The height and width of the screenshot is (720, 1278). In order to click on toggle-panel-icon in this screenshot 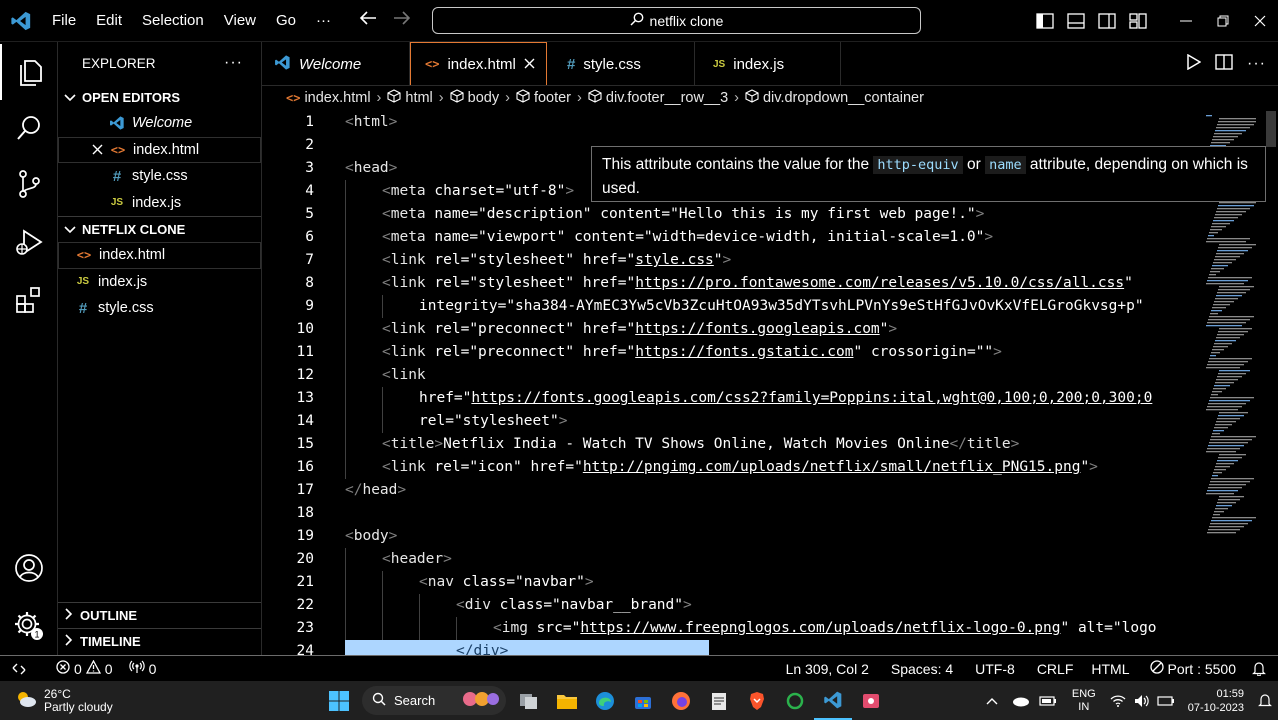, I will do `click(1075, 21)`.